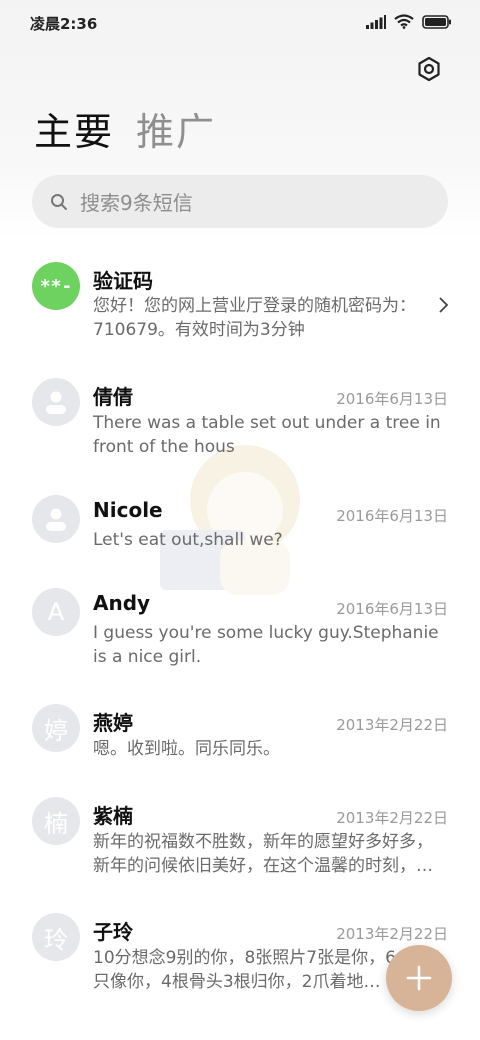  I want to click on avatar: A, so click(56, 612).